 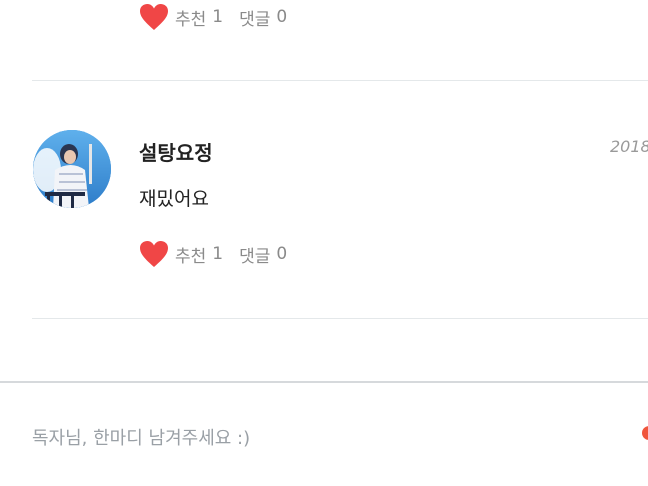 What do you see at coordinates (72, 169) in the screenshot?
I see `avatar` at bounding box center [72, 169].